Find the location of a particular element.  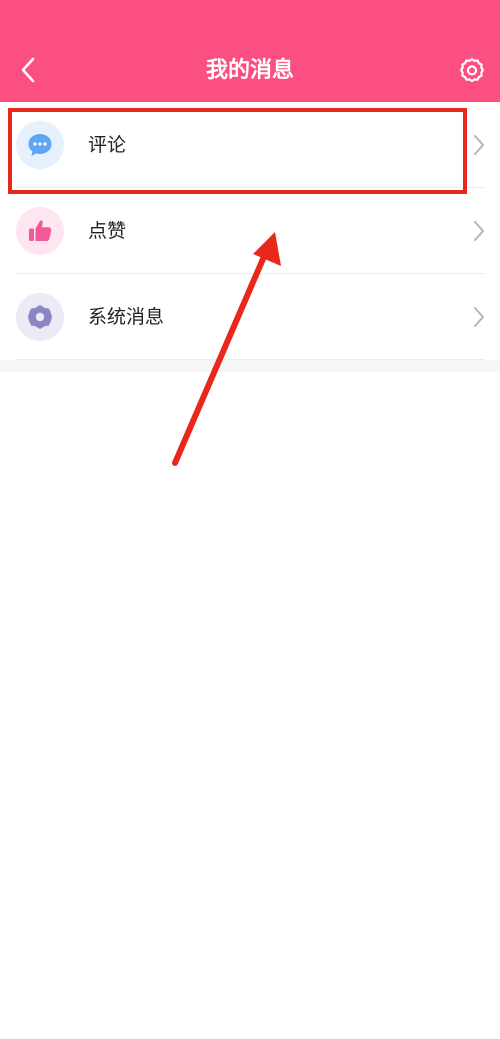

header-bar: 我的消息 is located at coordinates (250, 51).